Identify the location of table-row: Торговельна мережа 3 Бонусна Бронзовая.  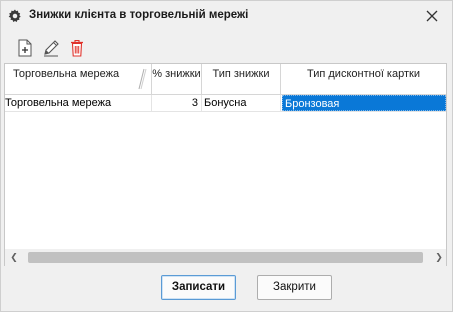
(225, 103).